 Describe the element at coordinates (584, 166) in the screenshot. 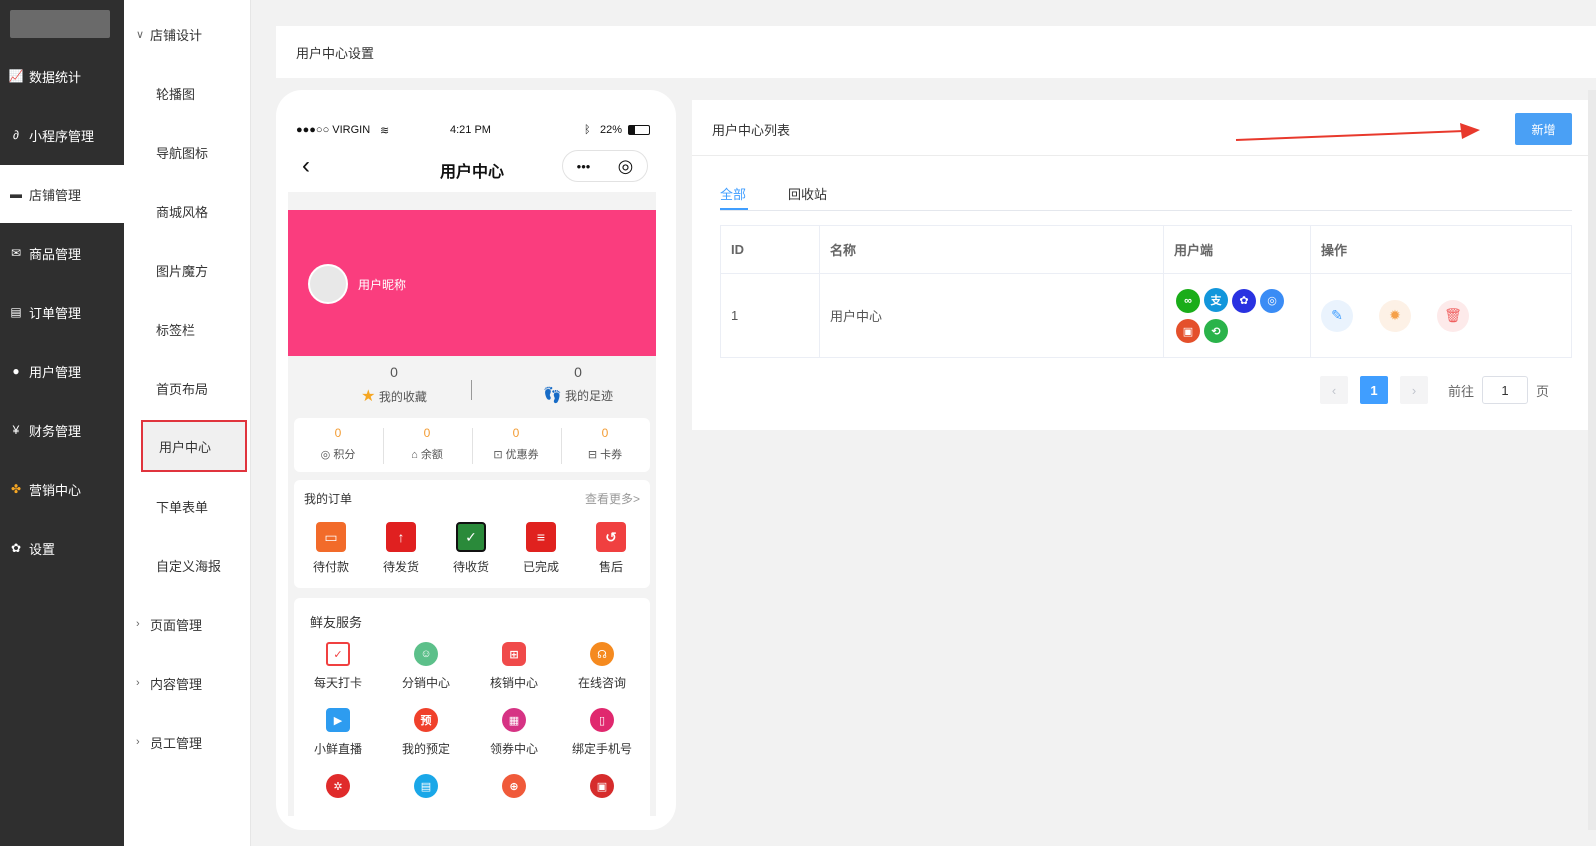

I see `more-dots-icon: •••` at that location.